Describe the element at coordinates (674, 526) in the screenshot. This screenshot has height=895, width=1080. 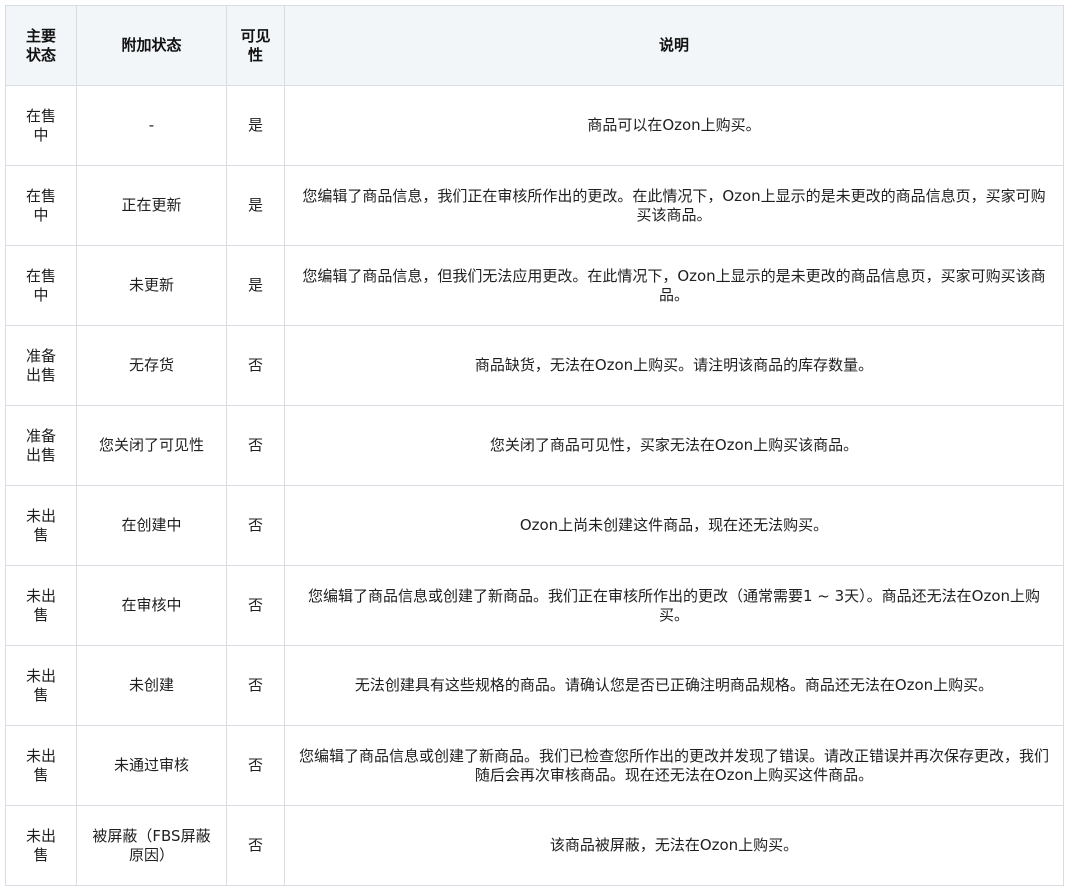
I see `cell-description: Ozon上尚未创建这件商品，现在还无法购买。` at that location.